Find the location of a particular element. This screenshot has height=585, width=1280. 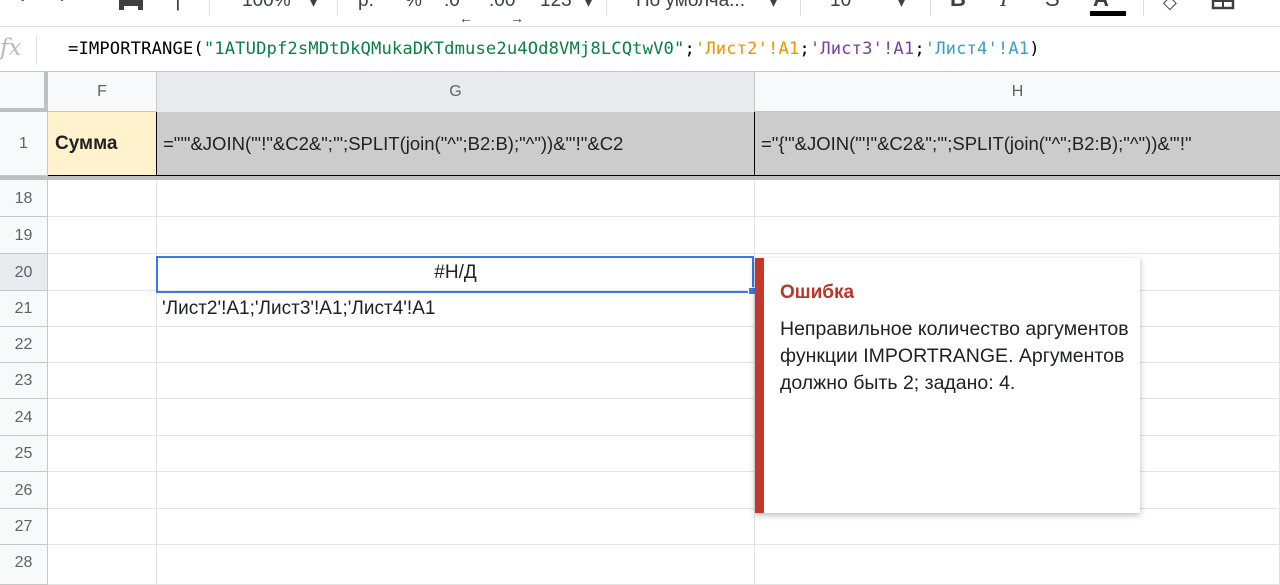

print-icon is located at coordinates (131, 10).